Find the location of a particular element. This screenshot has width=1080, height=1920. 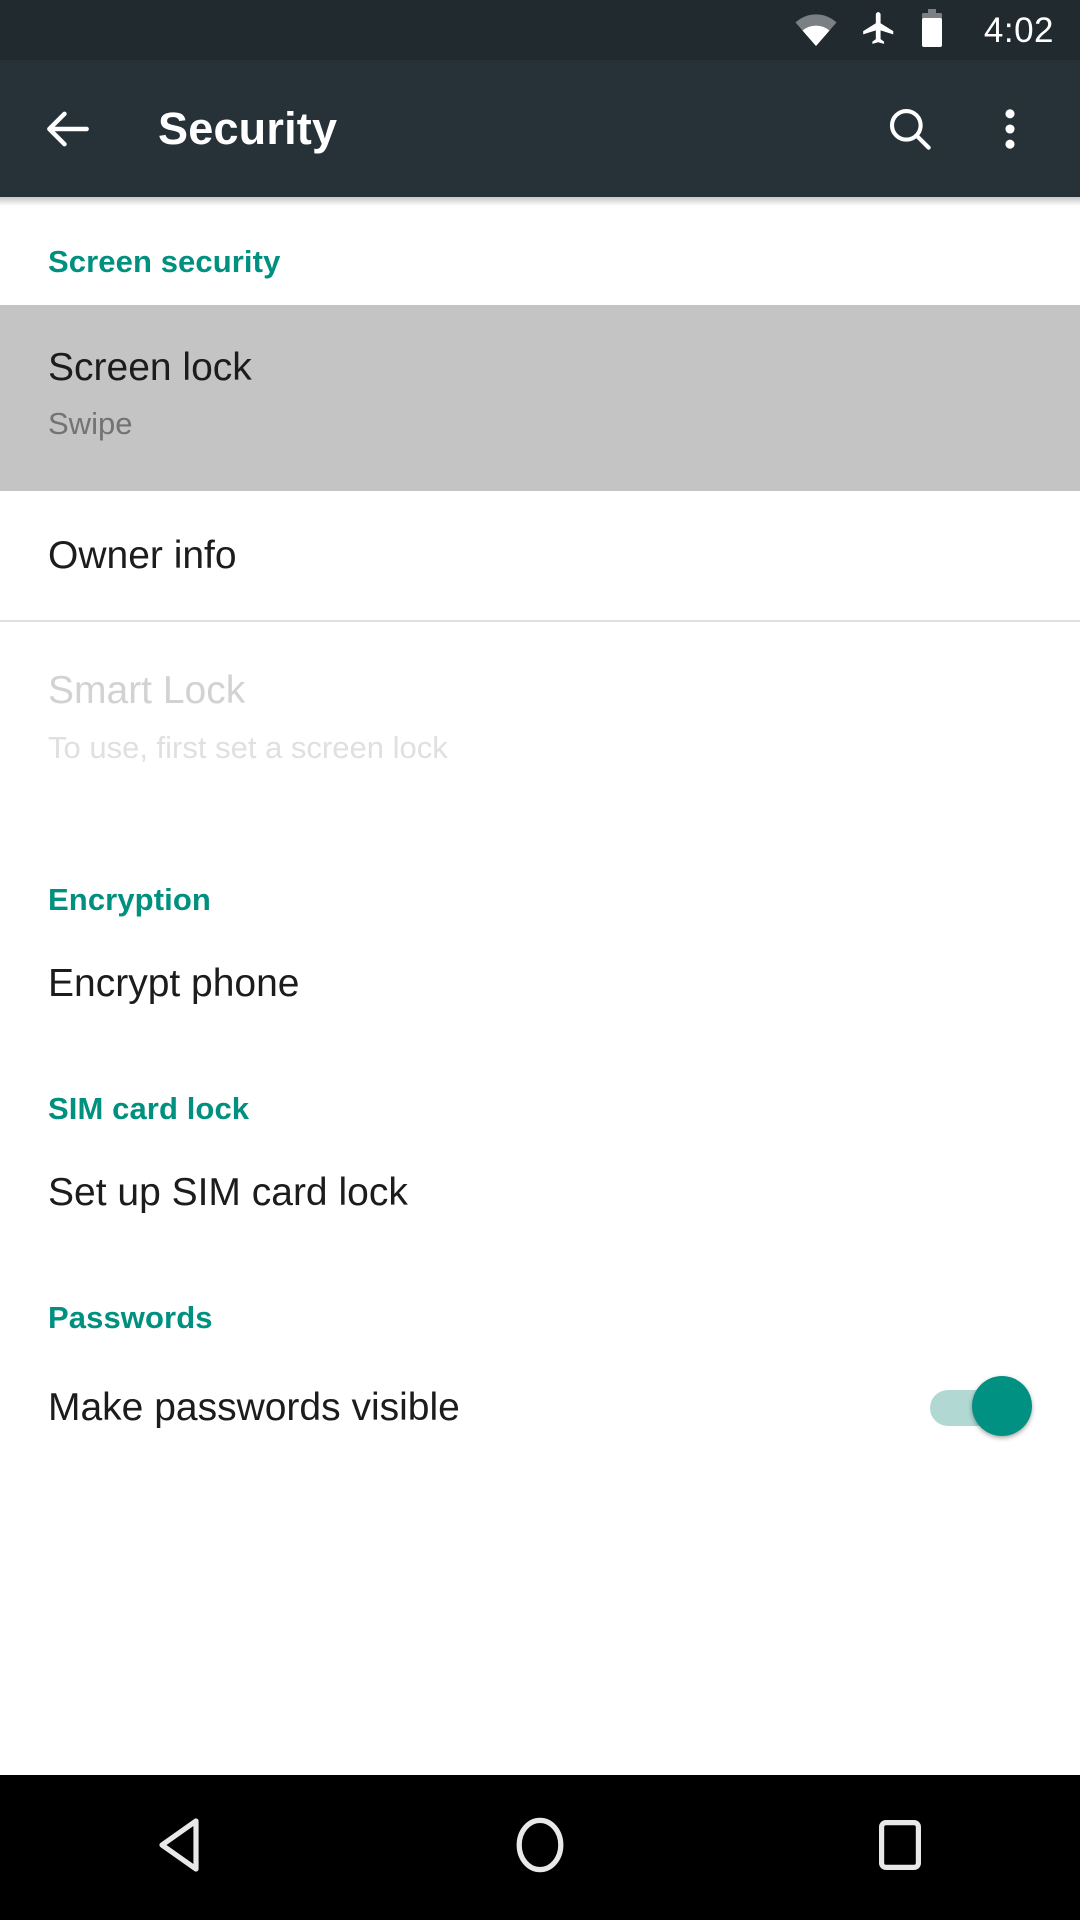

list-item-title: Owner info is located at coordinates (142, 555).